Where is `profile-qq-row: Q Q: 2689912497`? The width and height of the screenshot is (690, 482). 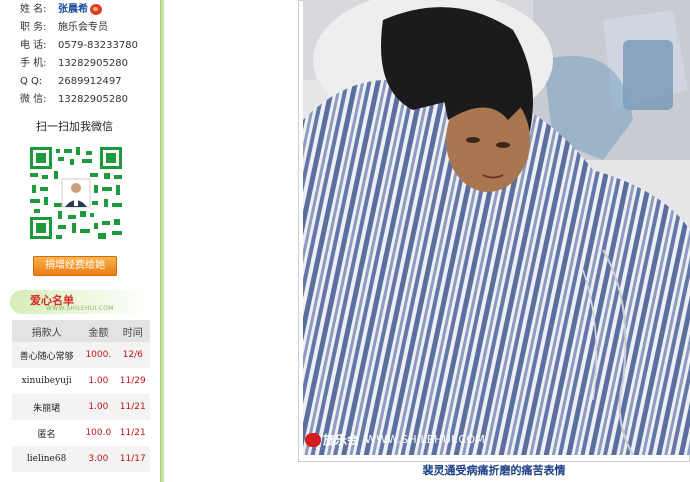 profile-qq-row: Q Q: 2689912497 is located at coordinates (71, 82).